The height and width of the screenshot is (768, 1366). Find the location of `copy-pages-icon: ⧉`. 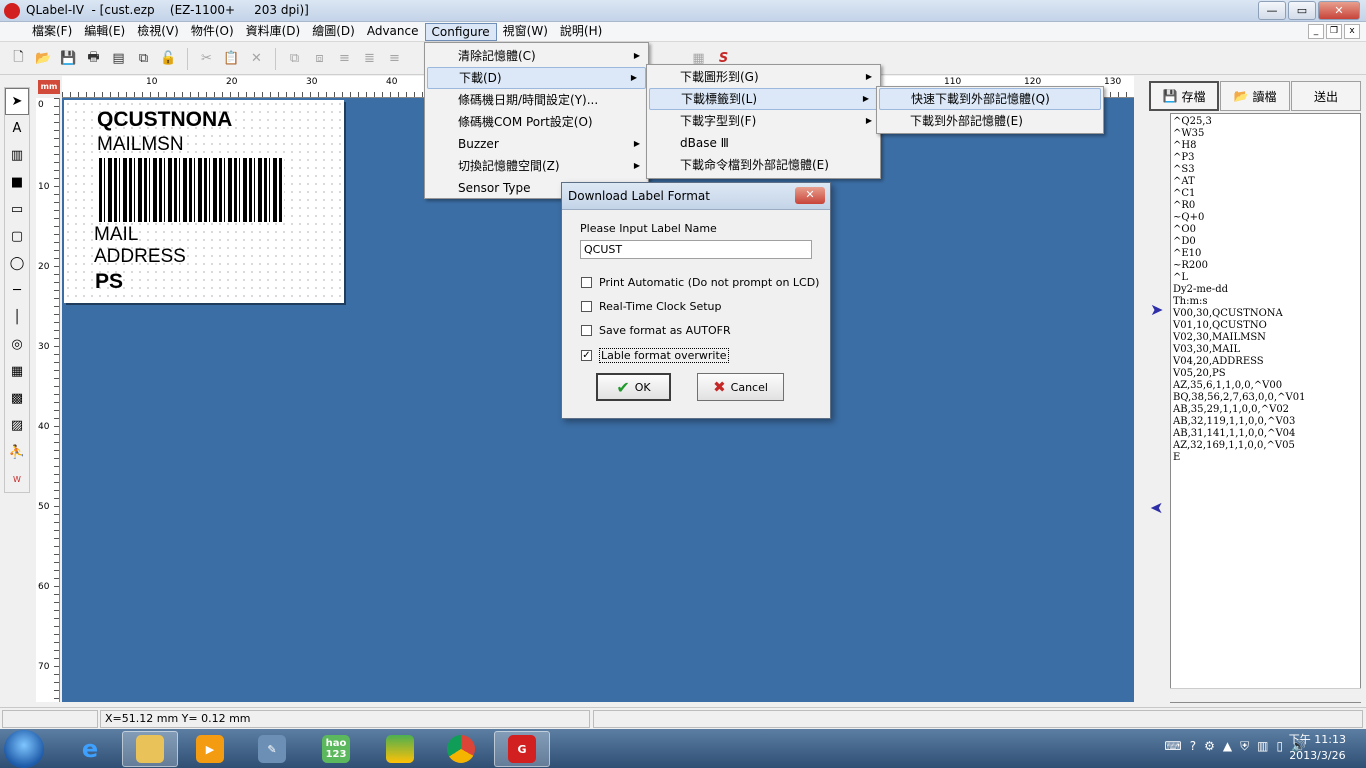

copy-pages-icon: ⧉ is located at coordinates (143, 58).